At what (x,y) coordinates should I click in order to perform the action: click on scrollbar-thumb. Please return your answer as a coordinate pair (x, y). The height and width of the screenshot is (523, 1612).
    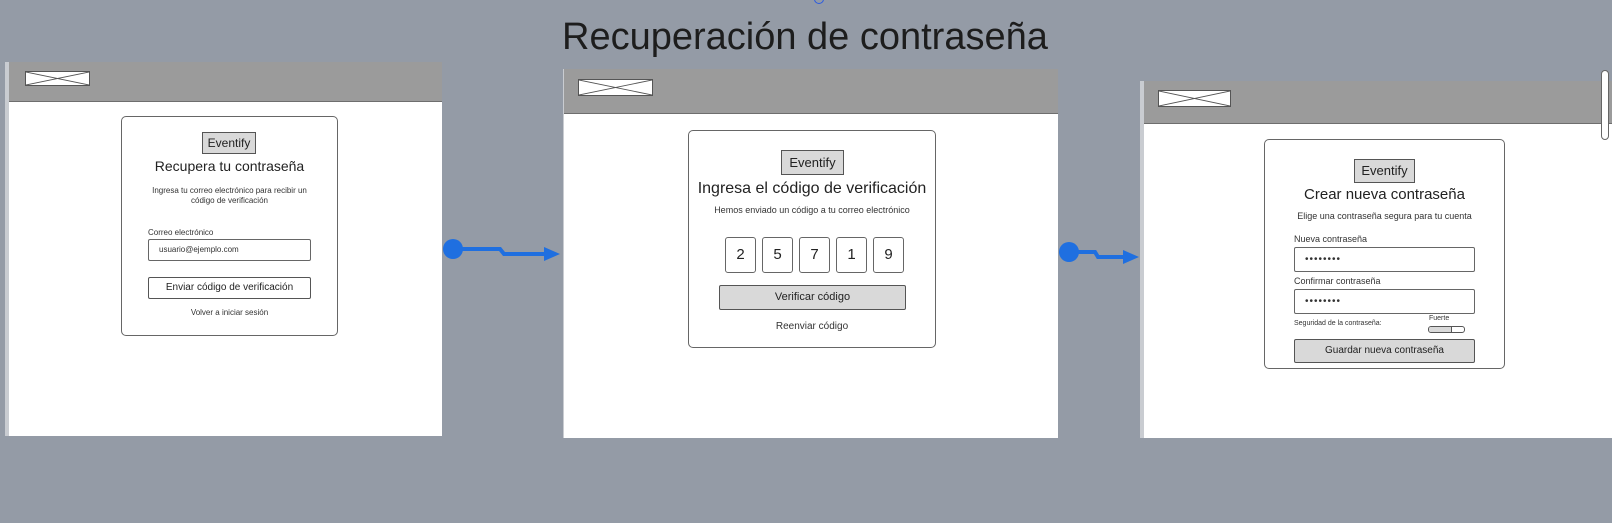
    Looking at the image, I should click on (1605, 105).